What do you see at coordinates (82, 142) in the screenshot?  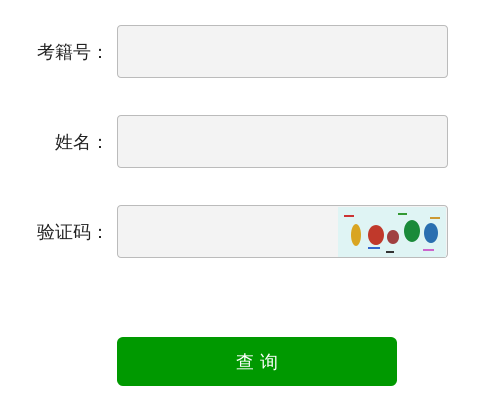 I see `field-label: 姓名：` at bounding box center [82, 142].